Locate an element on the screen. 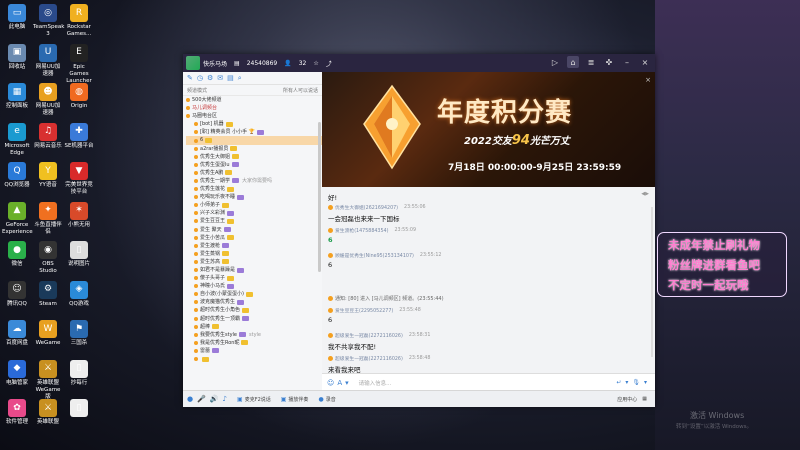 The image size is (800, 450). desktop-icon: ▼ 完美世界竞技平台 is located at coordinates (79, 179).